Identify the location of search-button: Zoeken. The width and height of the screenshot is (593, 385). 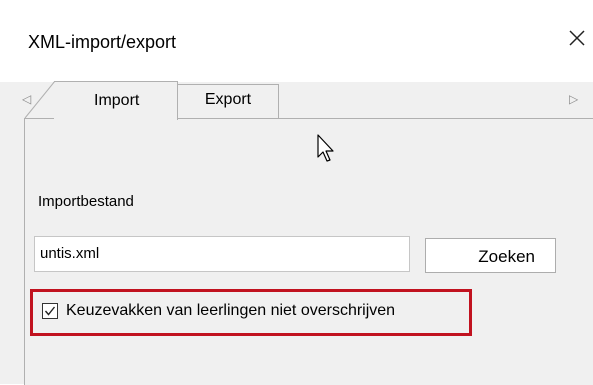
(490, 255).